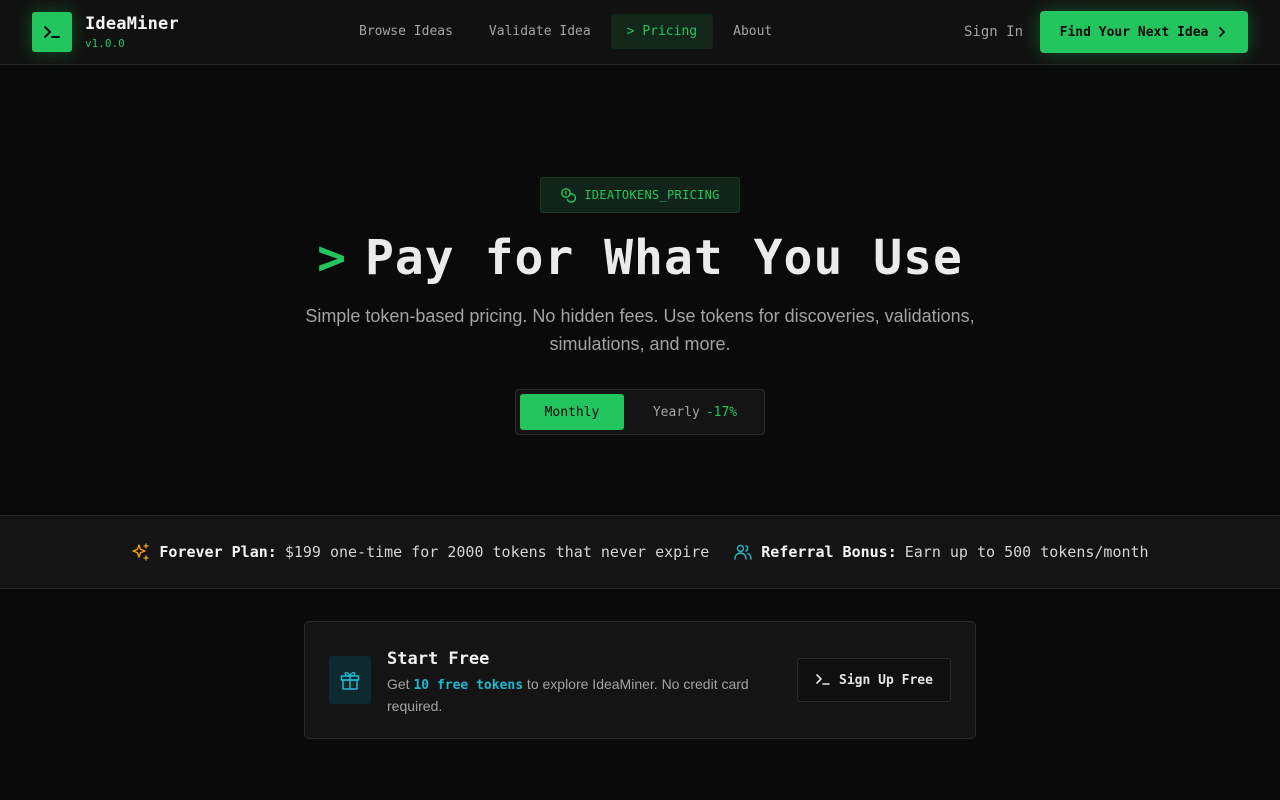  What do you see at coordinates (569, 195) in the screenshot?
I see `coins-icon` at bounding box center [569, 195].